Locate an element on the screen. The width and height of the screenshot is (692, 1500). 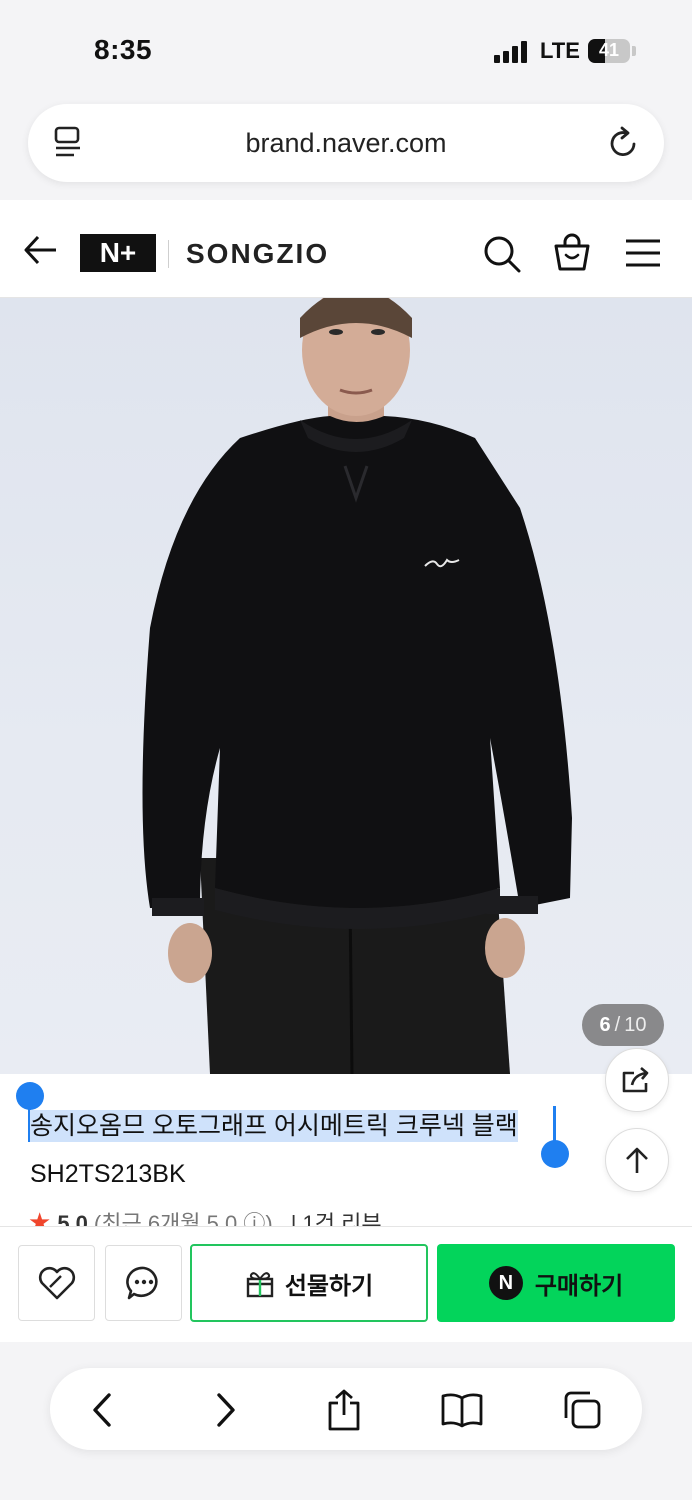
url-text: brand.naver.com is located at coordinates (346, 143).